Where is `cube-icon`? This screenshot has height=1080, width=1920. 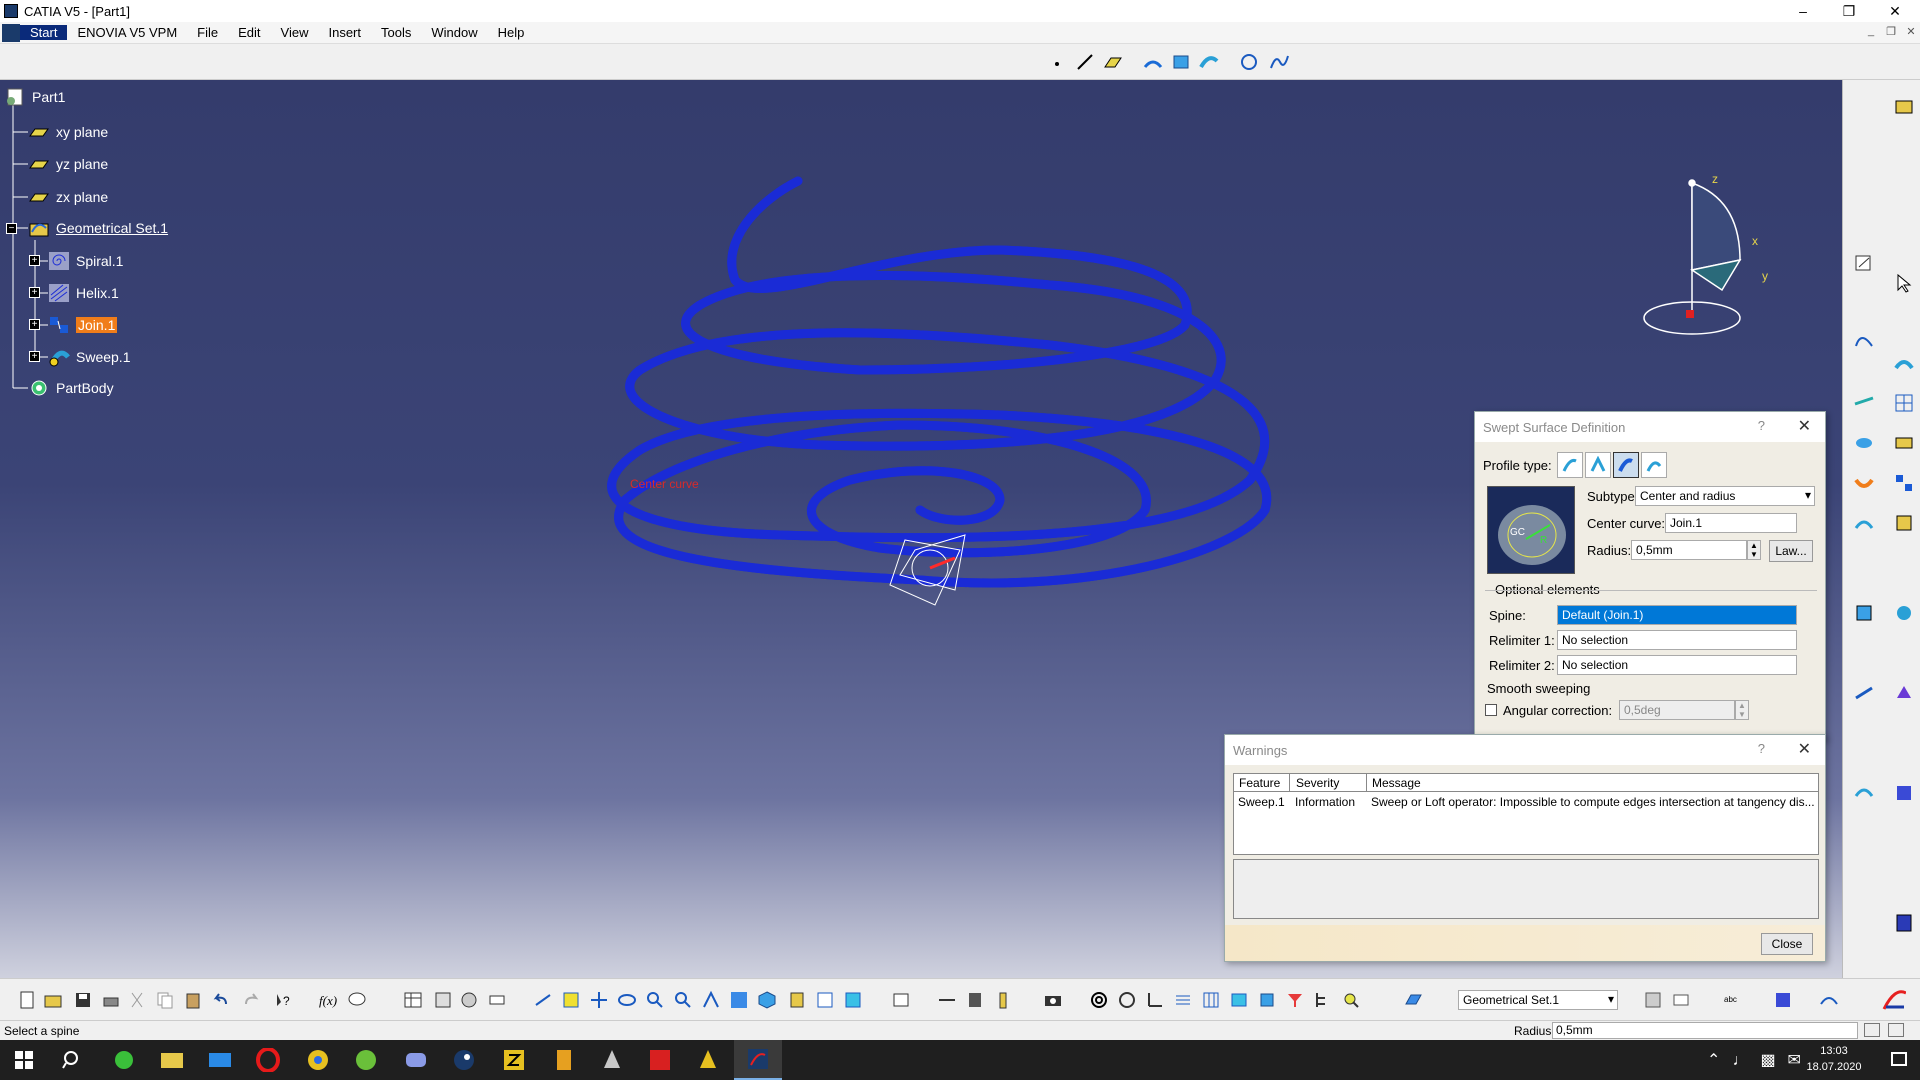
cube-icon is located at coordinates (1267, 1000).